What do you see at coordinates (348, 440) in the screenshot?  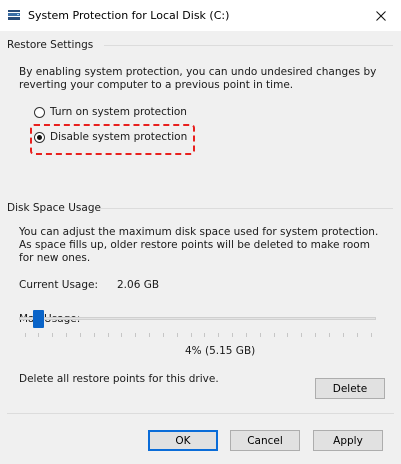 I see `apply-button: Apply` at bounding box center [348, 440].